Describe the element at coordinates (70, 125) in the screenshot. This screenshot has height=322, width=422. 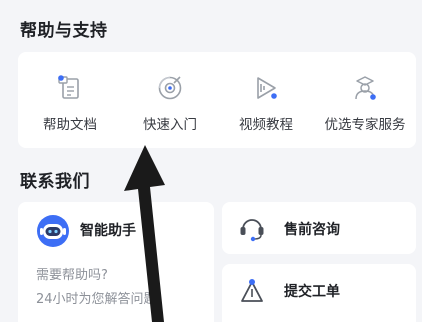
I see `help-docs-label: 帮助文档` at that location.